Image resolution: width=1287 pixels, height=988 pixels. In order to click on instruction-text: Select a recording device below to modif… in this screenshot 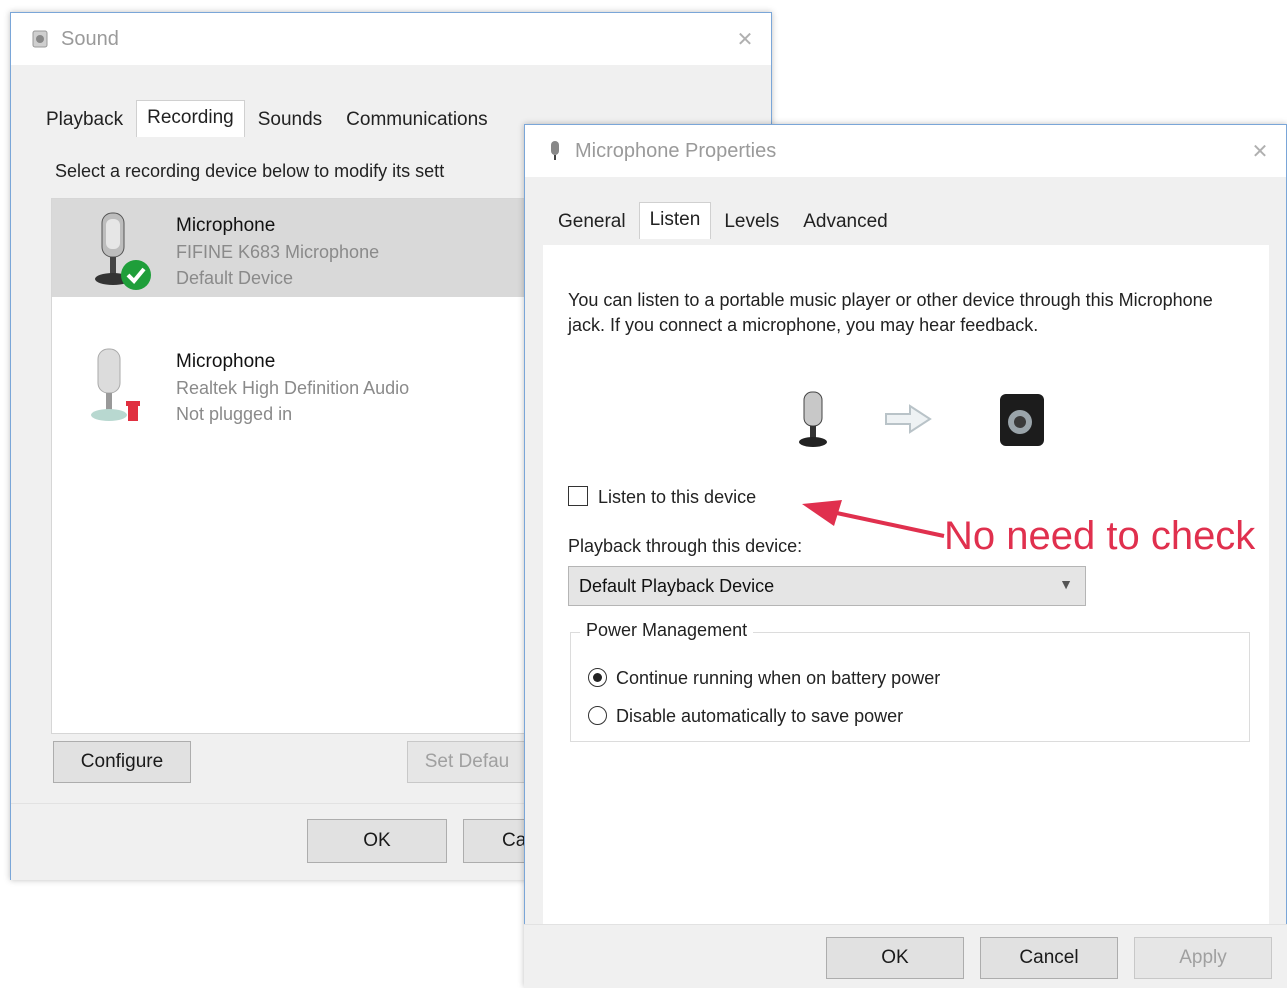, I will do `click(250, 171)`.